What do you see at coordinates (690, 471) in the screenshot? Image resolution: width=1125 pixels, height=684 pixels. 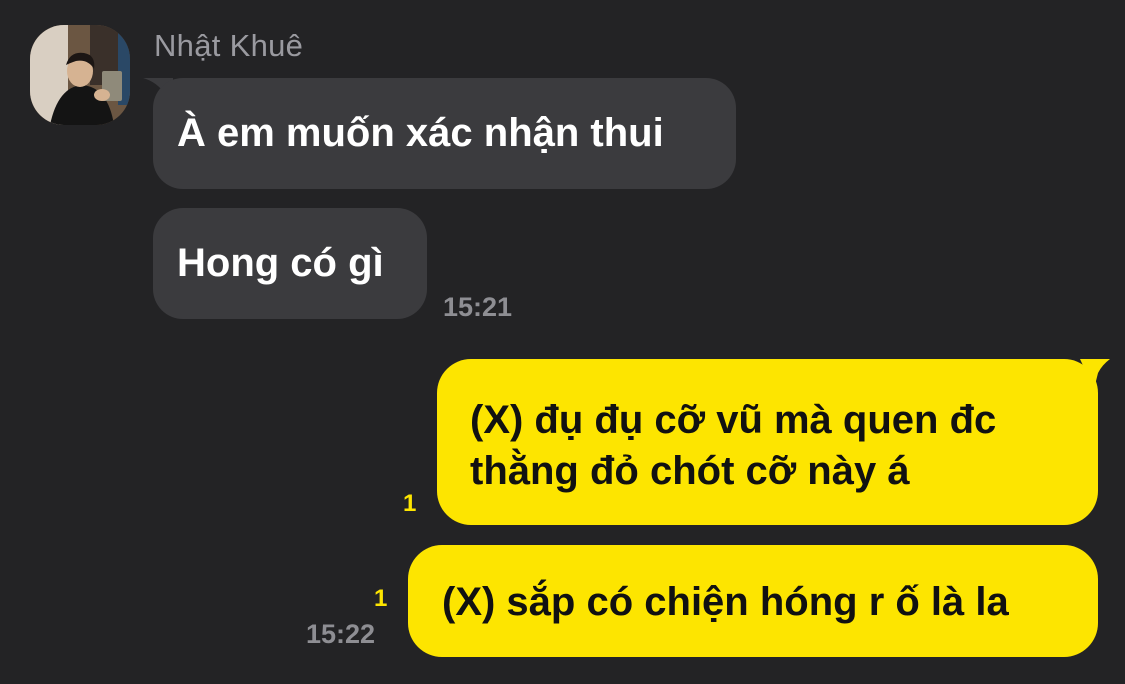 I see `message-text-line: thằng đỏ chót cỡ này á` at bounding box center [690, 471].